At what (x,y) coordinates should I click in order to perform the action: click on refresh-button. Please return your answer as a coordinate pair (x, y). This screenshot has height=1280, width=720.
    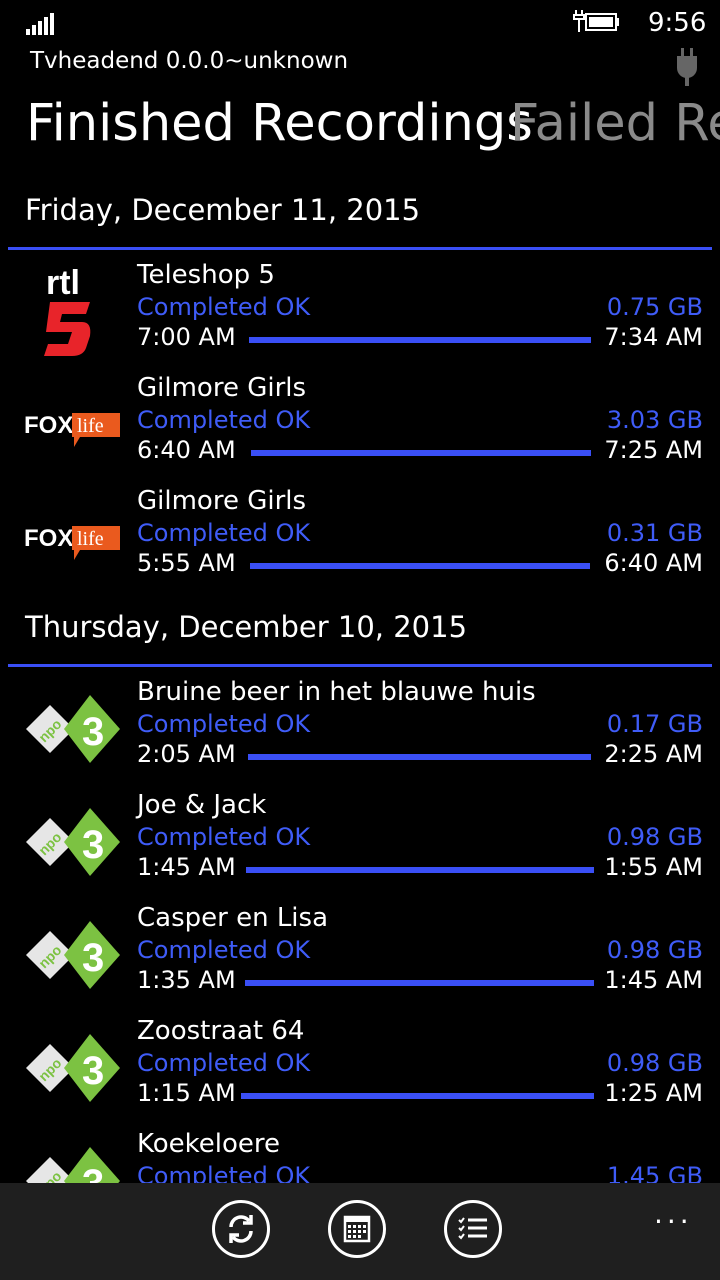
    Looking at the image, I should click on (241, 1229).